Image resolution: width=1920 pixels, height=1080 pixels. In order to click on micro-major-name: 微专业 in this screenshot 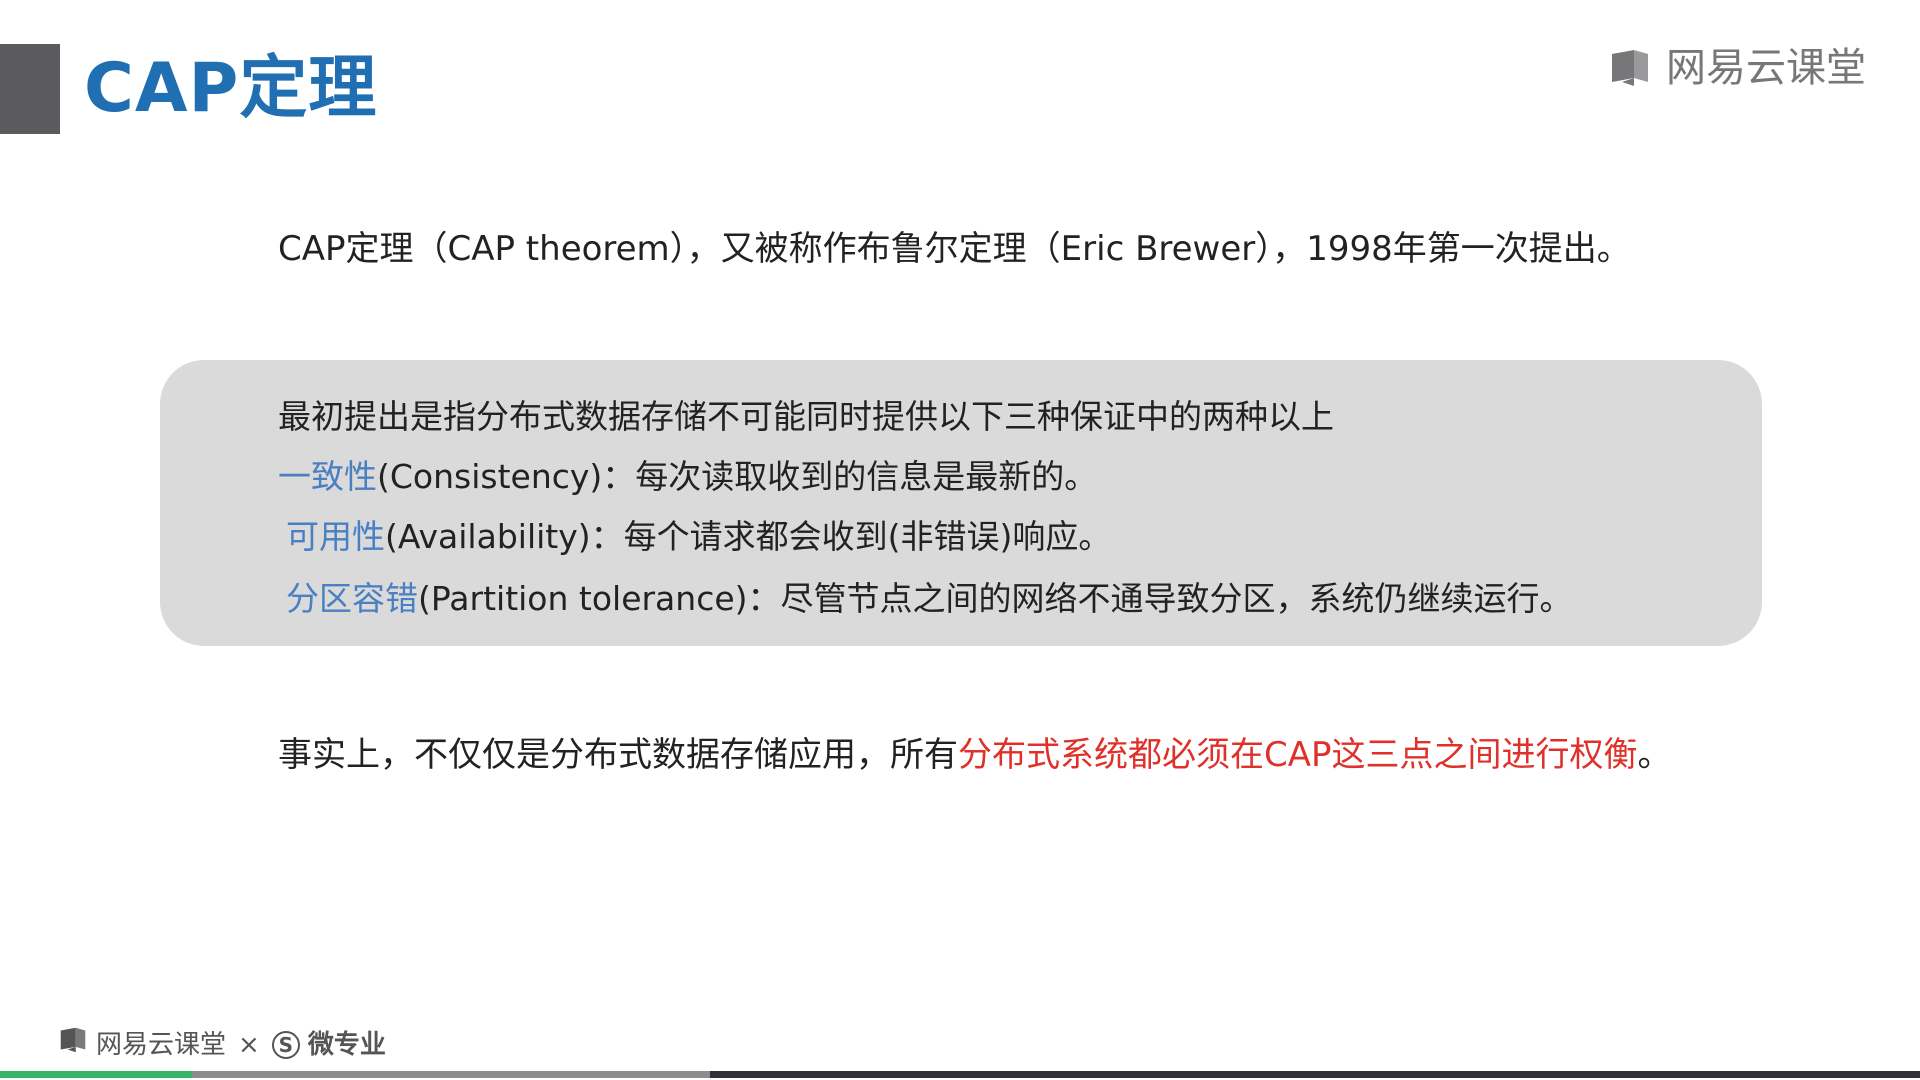, I will do `click(346, 1044)`.